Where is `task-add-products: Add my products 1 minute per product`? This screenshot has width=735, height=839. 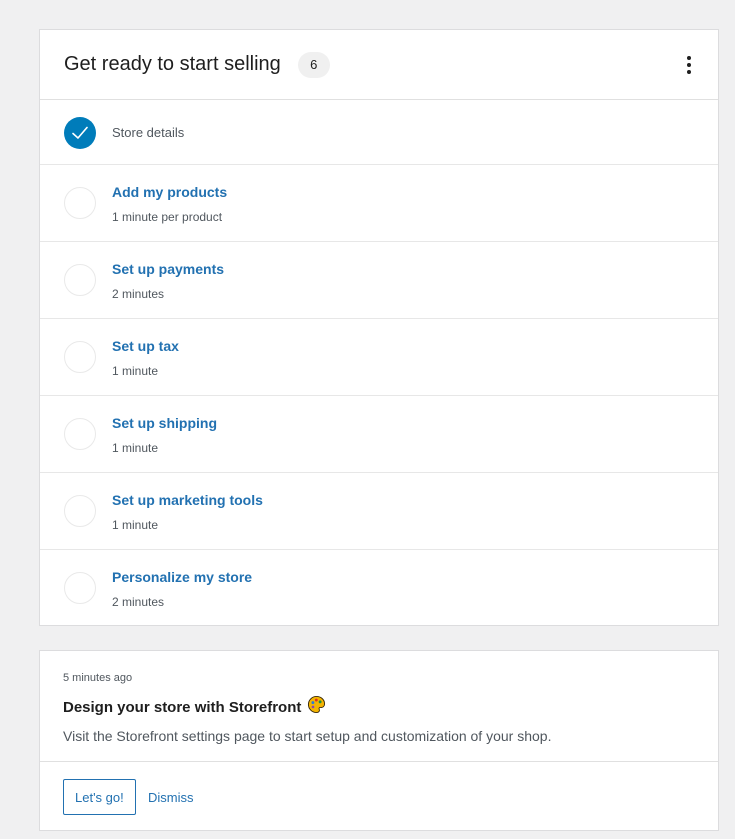 task-add-products: Add my products 1 minute per product is located at coordinates (379, 203).